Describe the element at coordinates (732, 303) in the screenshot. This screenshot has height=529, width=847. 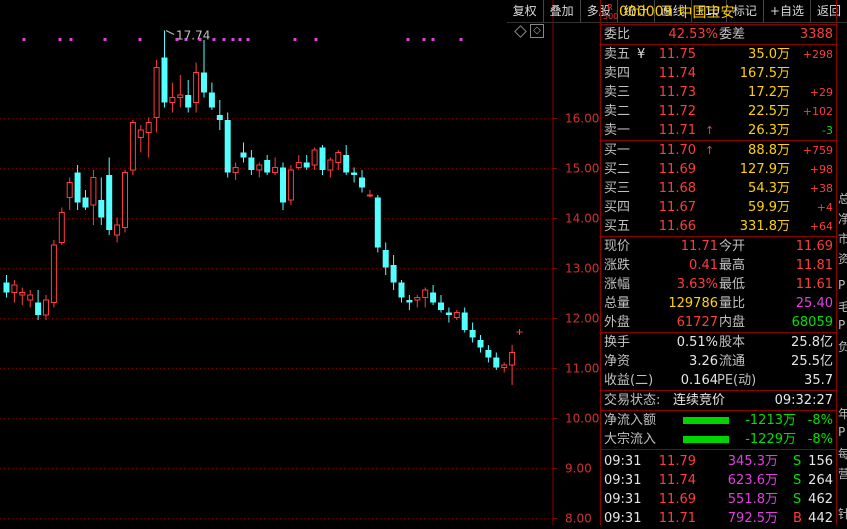
I see `stat-label: 量比` at that location.